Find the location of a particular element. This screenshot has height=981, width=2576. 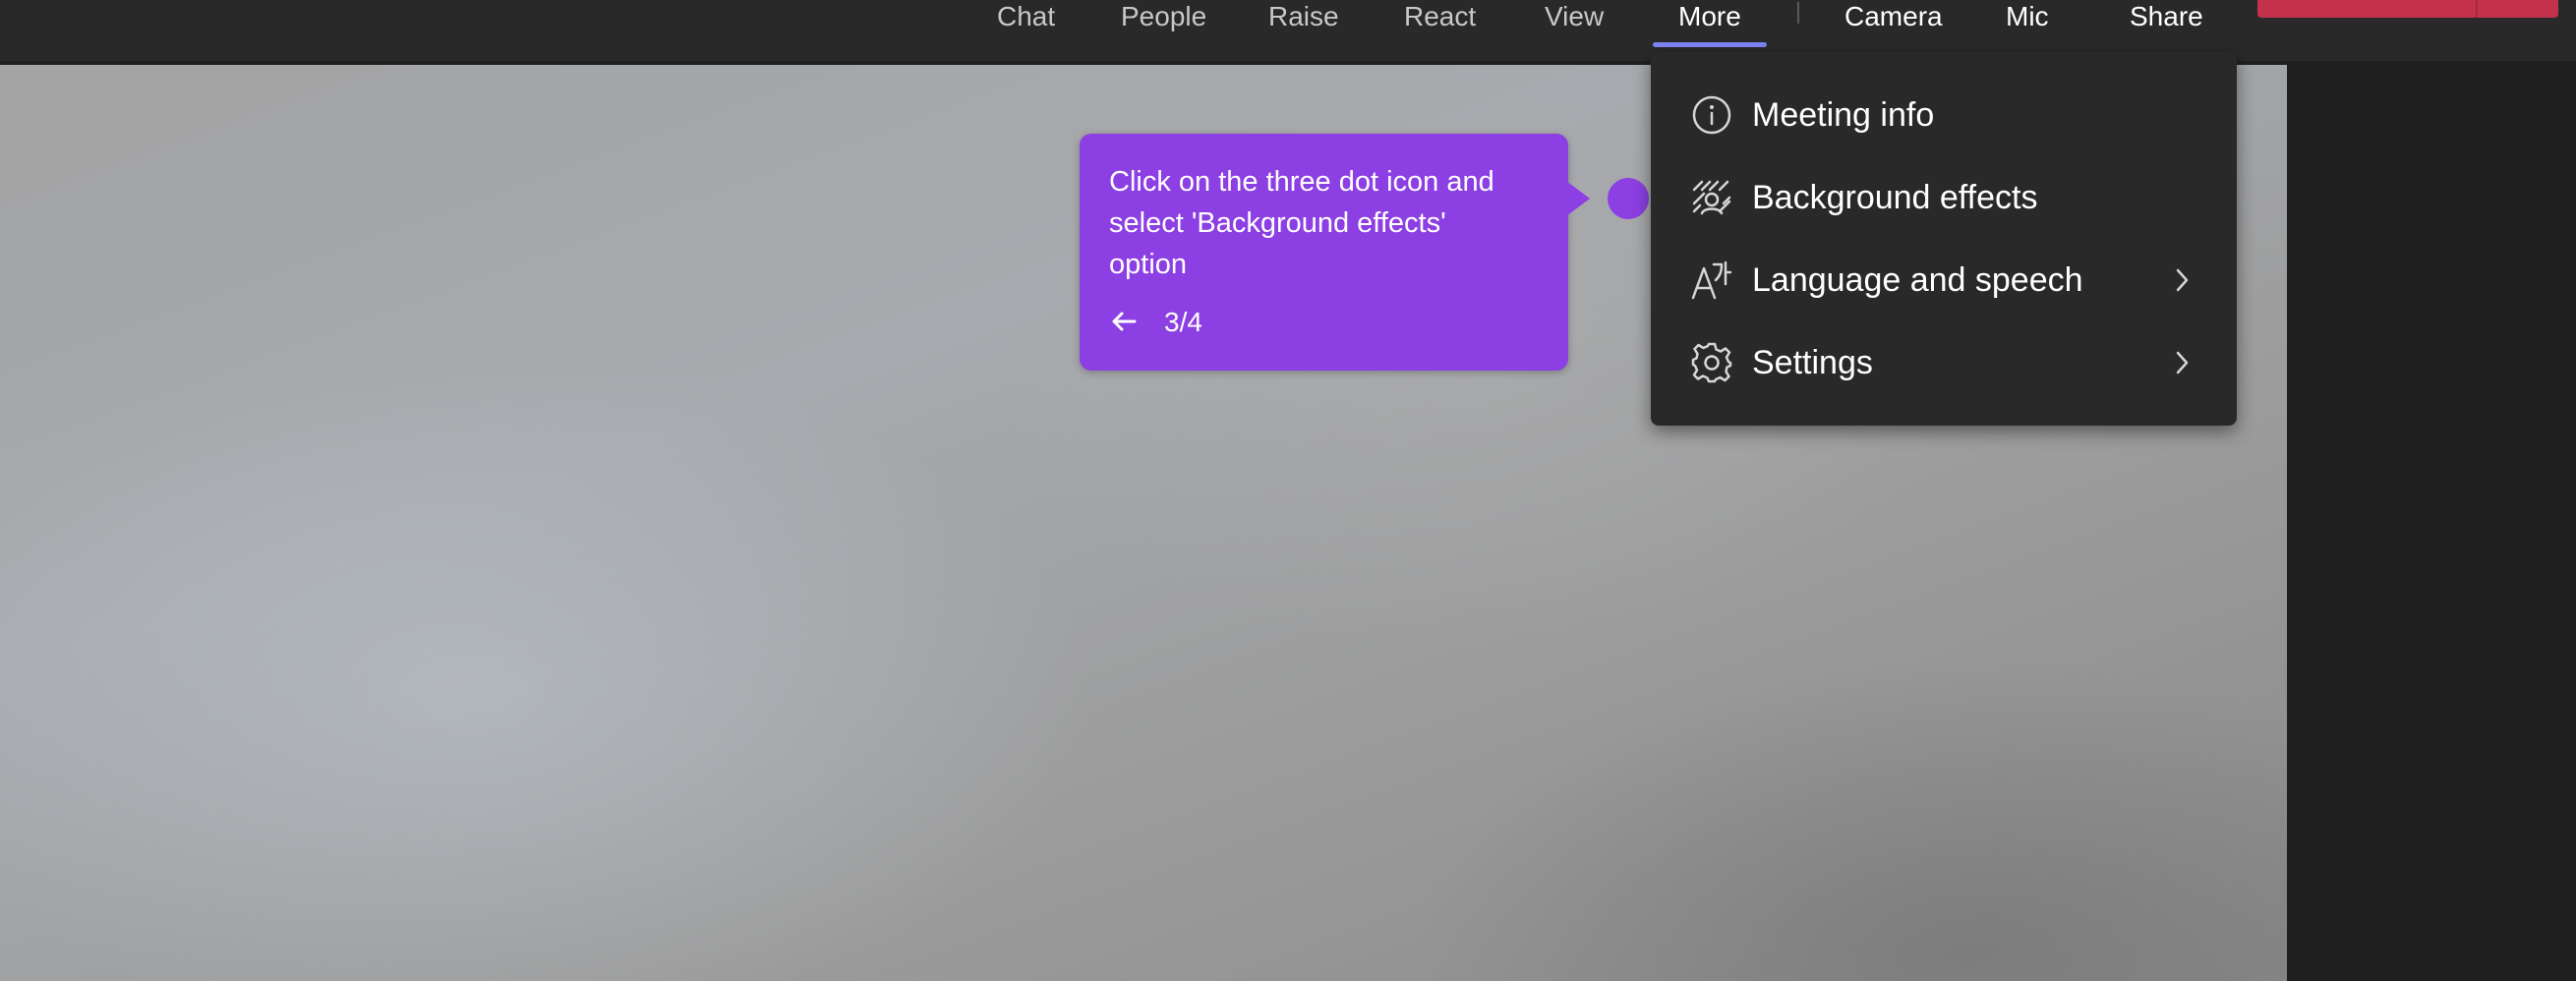

leave-button is located at coordinates (2407, 9).